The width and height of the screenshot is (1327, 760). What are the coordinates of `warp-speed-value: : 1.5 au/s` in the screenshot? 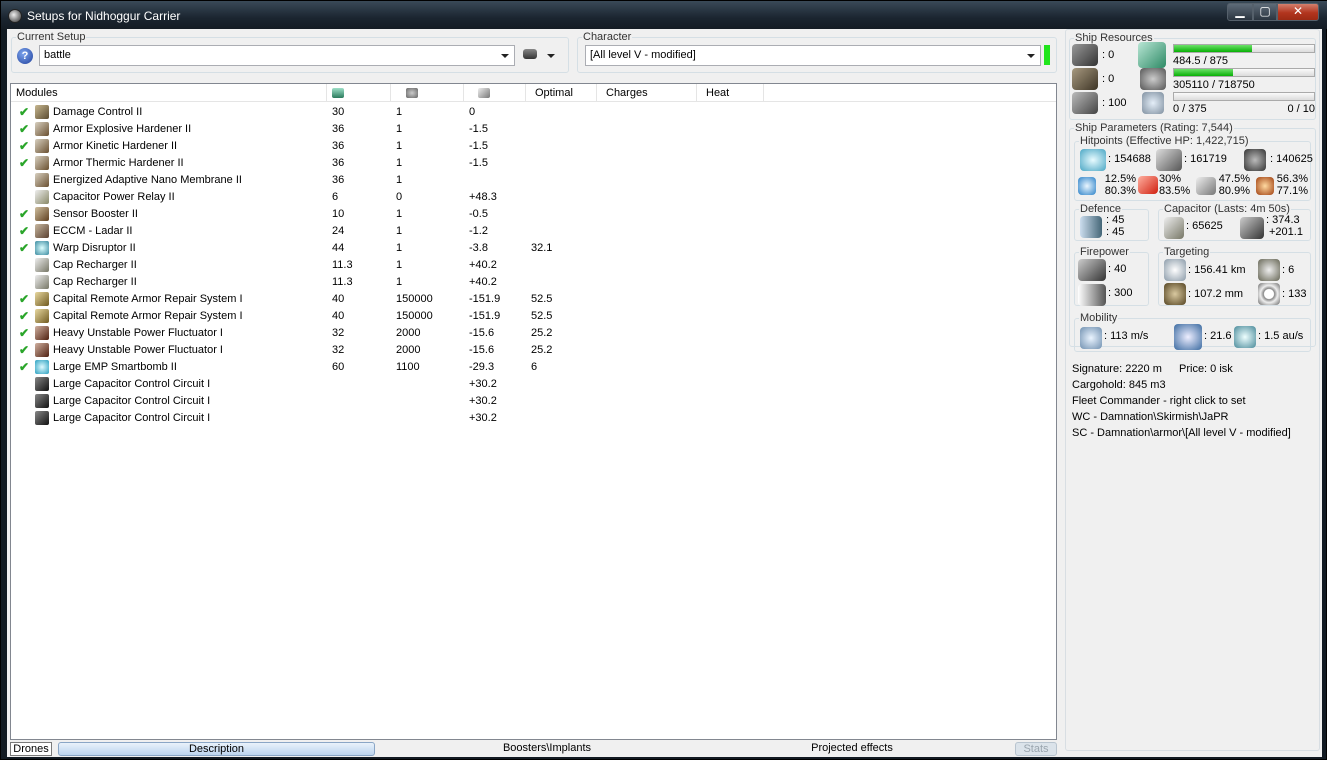 It's located at (1281, 336).